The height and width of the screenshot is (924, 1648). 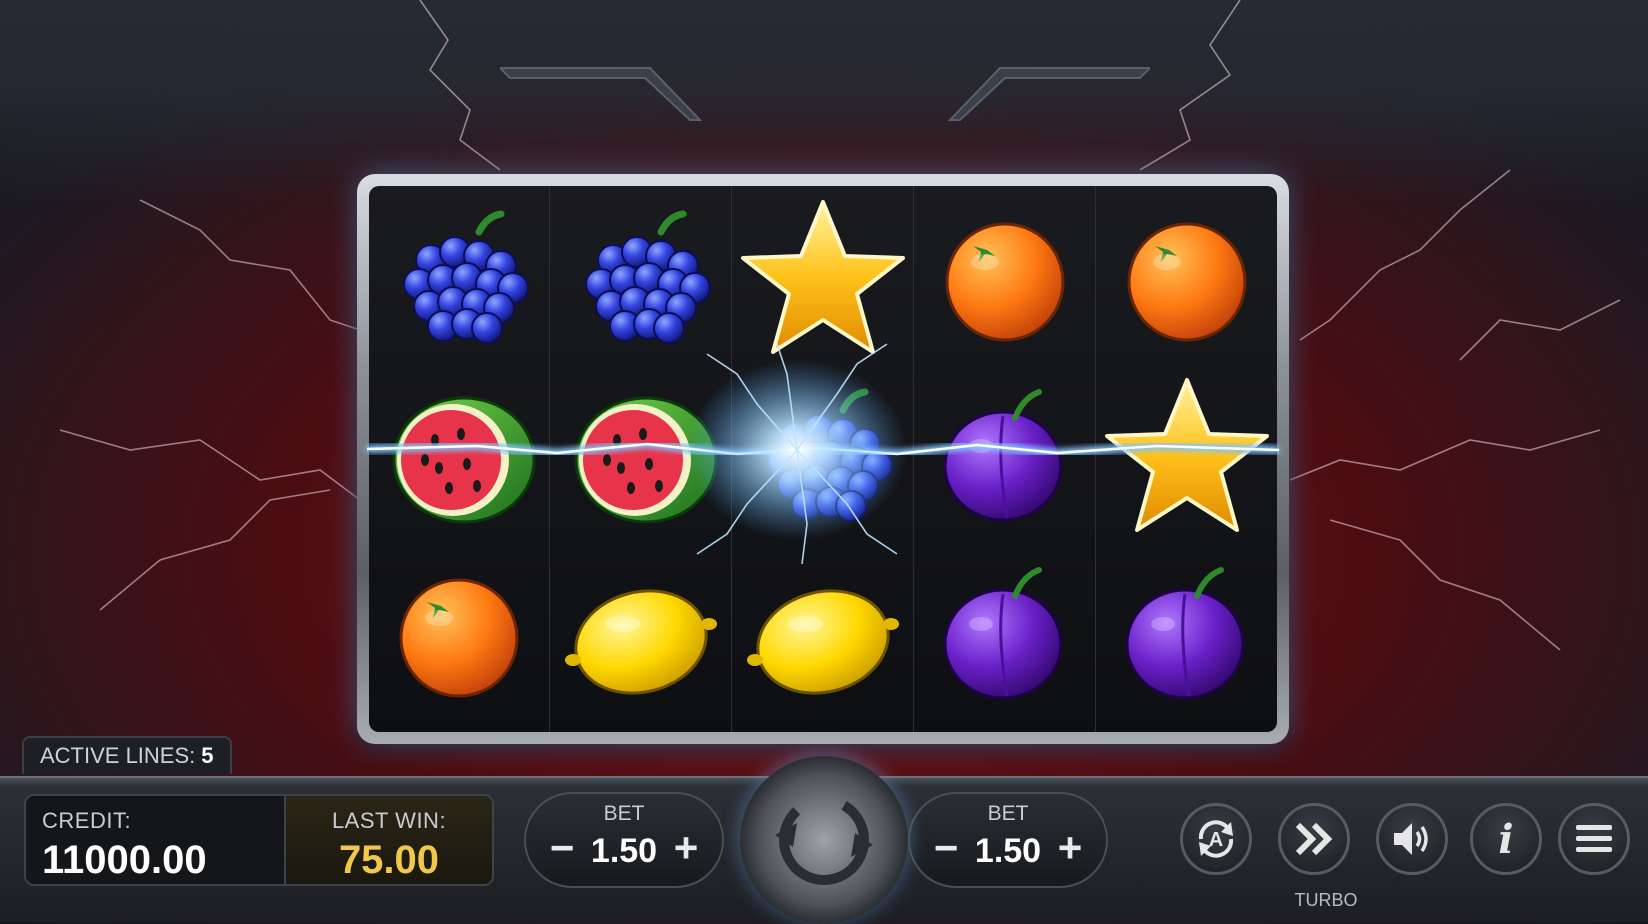 I want to click on right-wing-ornament, so click(x=1048, y=94).